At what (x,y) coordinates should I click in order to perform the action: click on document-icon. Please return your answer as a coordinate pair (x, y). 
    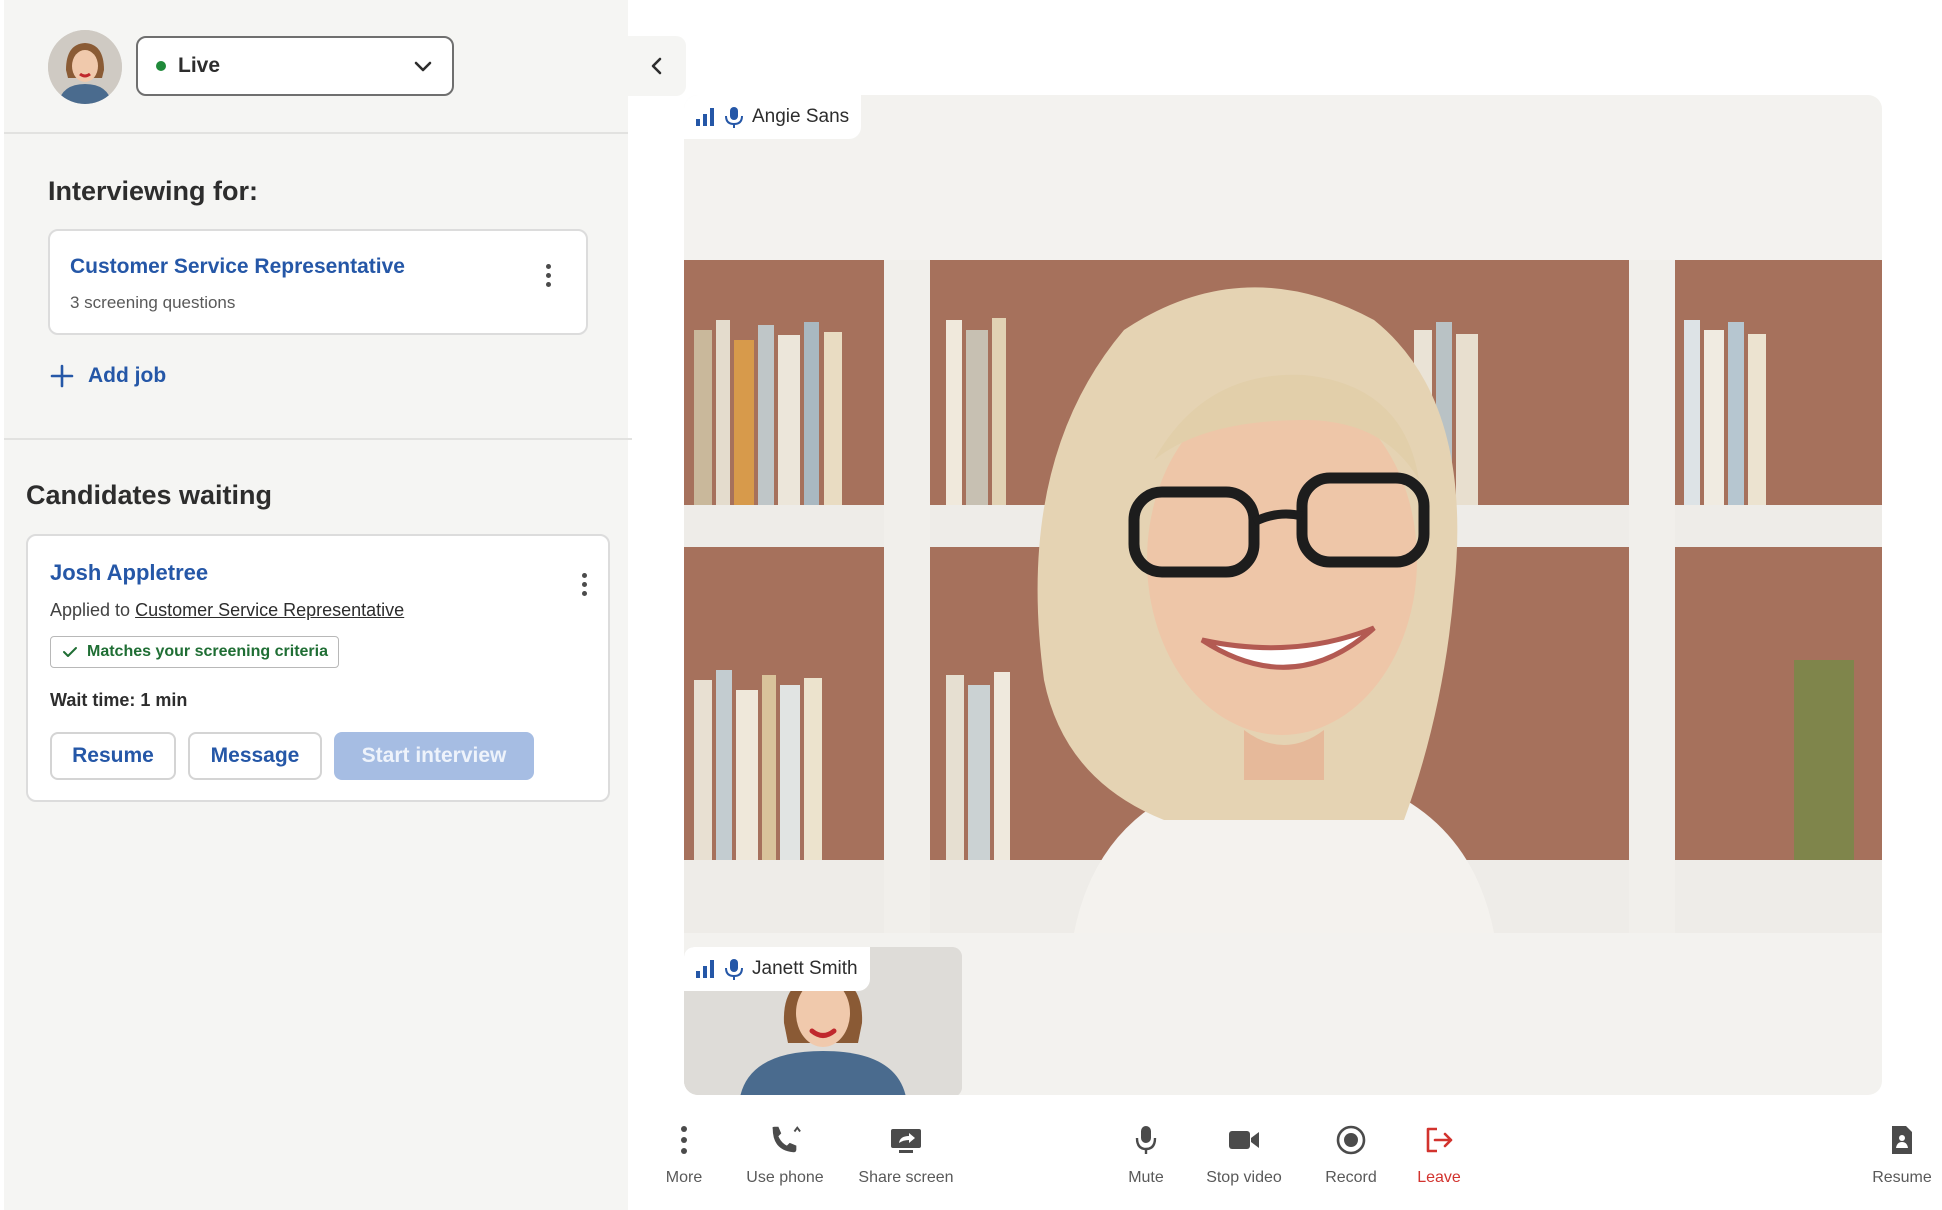
    Looking at the image, I should click on (1902, 1140).